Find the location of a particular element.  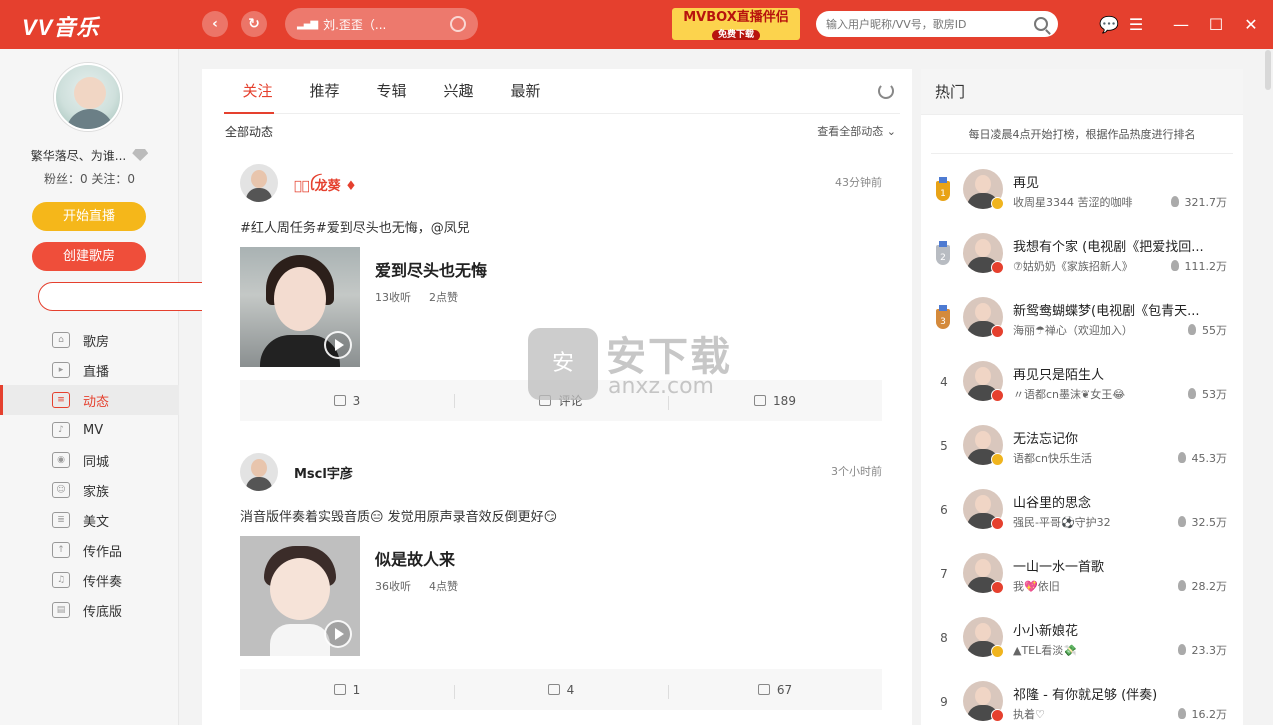

share-button: 1 is located at coordinates (347, 690).